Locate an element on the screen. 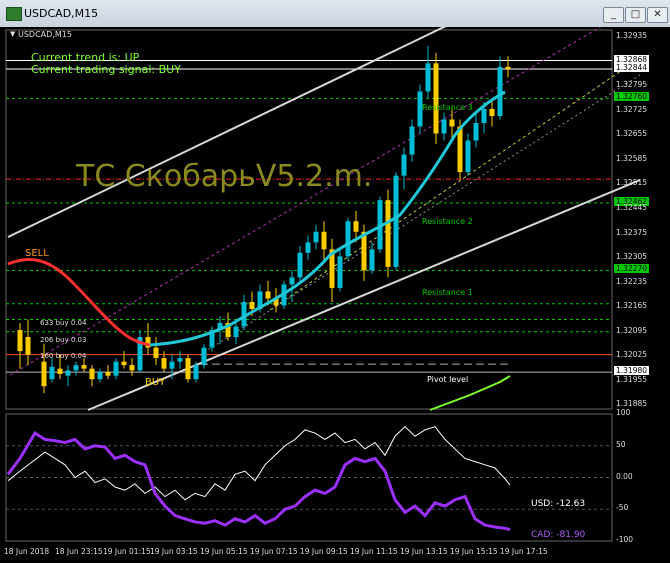 The image size is (670, 563). chart-window-icon is located at coordinates (14, 14).